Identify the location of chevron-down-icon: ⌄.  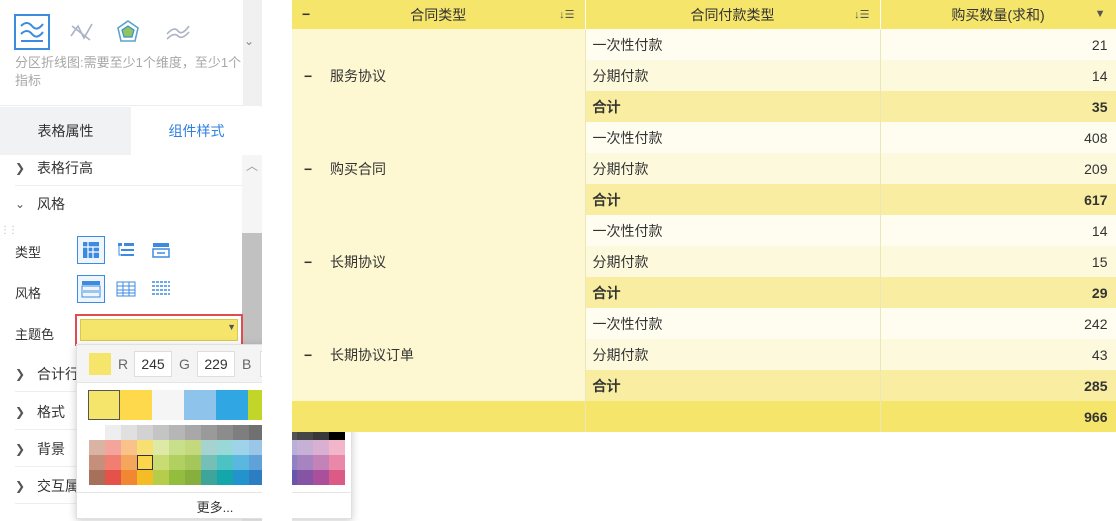
(249, 41).